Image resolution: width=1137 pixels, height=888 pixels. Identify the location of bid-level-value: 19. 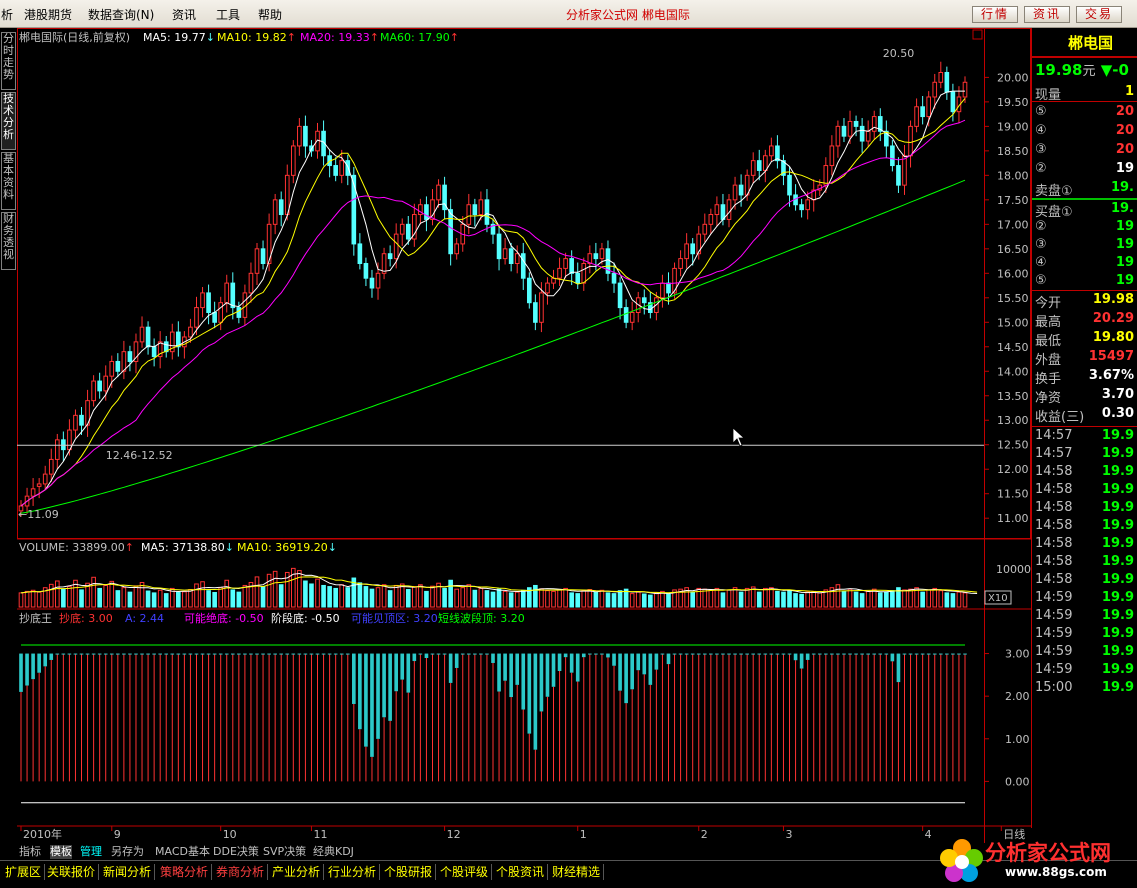
(1124, 226).